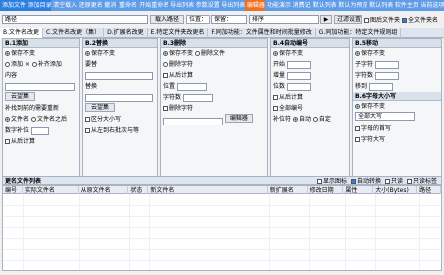  I want to click on start-input, so click(298, 64).